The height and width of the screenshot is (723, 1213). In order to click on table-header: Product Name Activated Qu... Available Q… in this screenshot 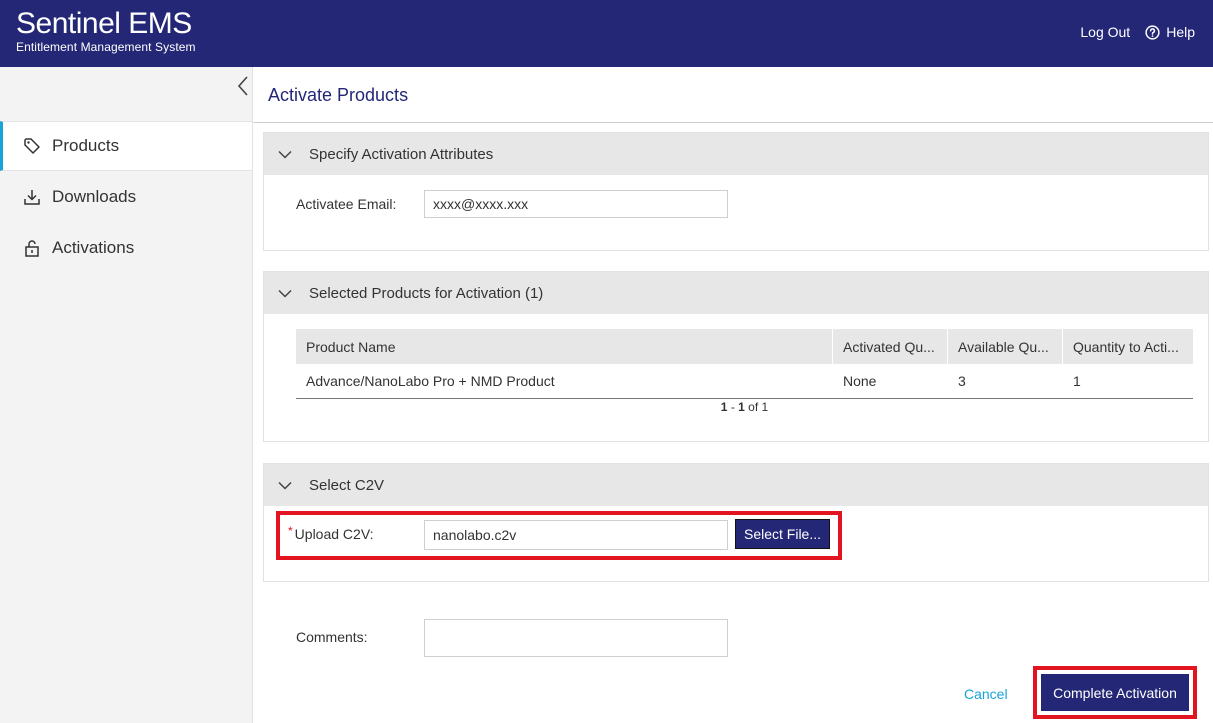, I will do `click(744, 346)`.